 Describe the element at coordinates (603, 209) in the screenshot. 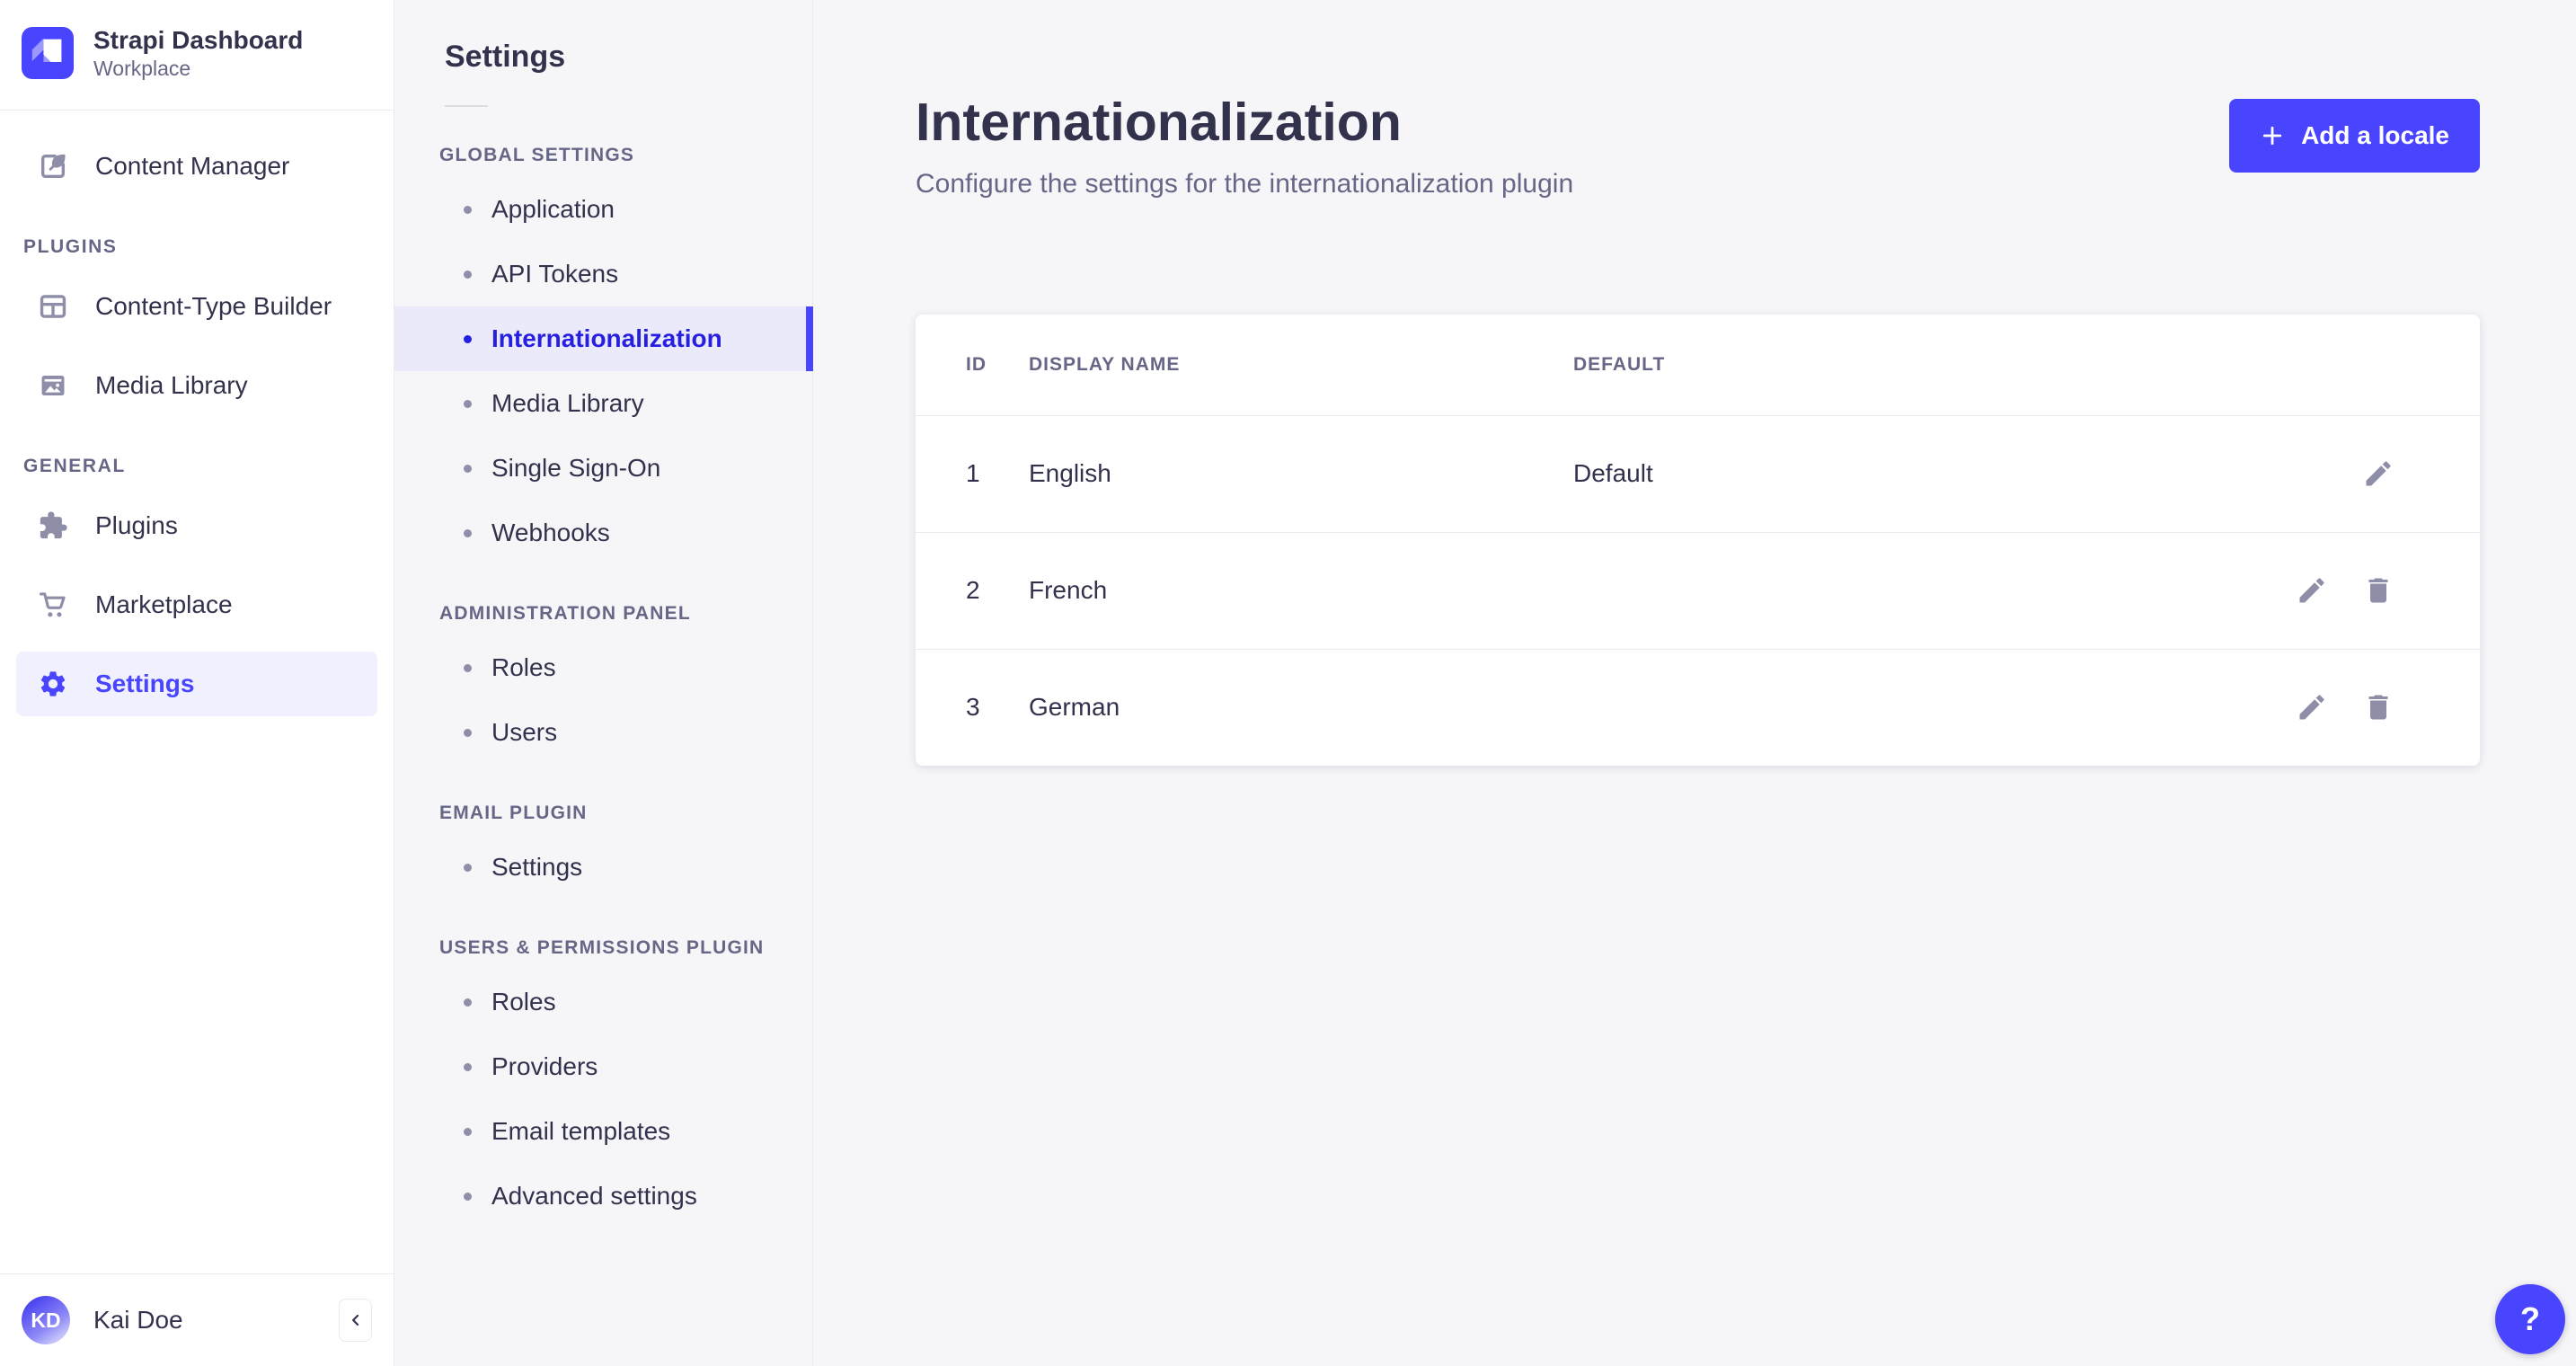

I see `subnav-item-application: Application` at that location.